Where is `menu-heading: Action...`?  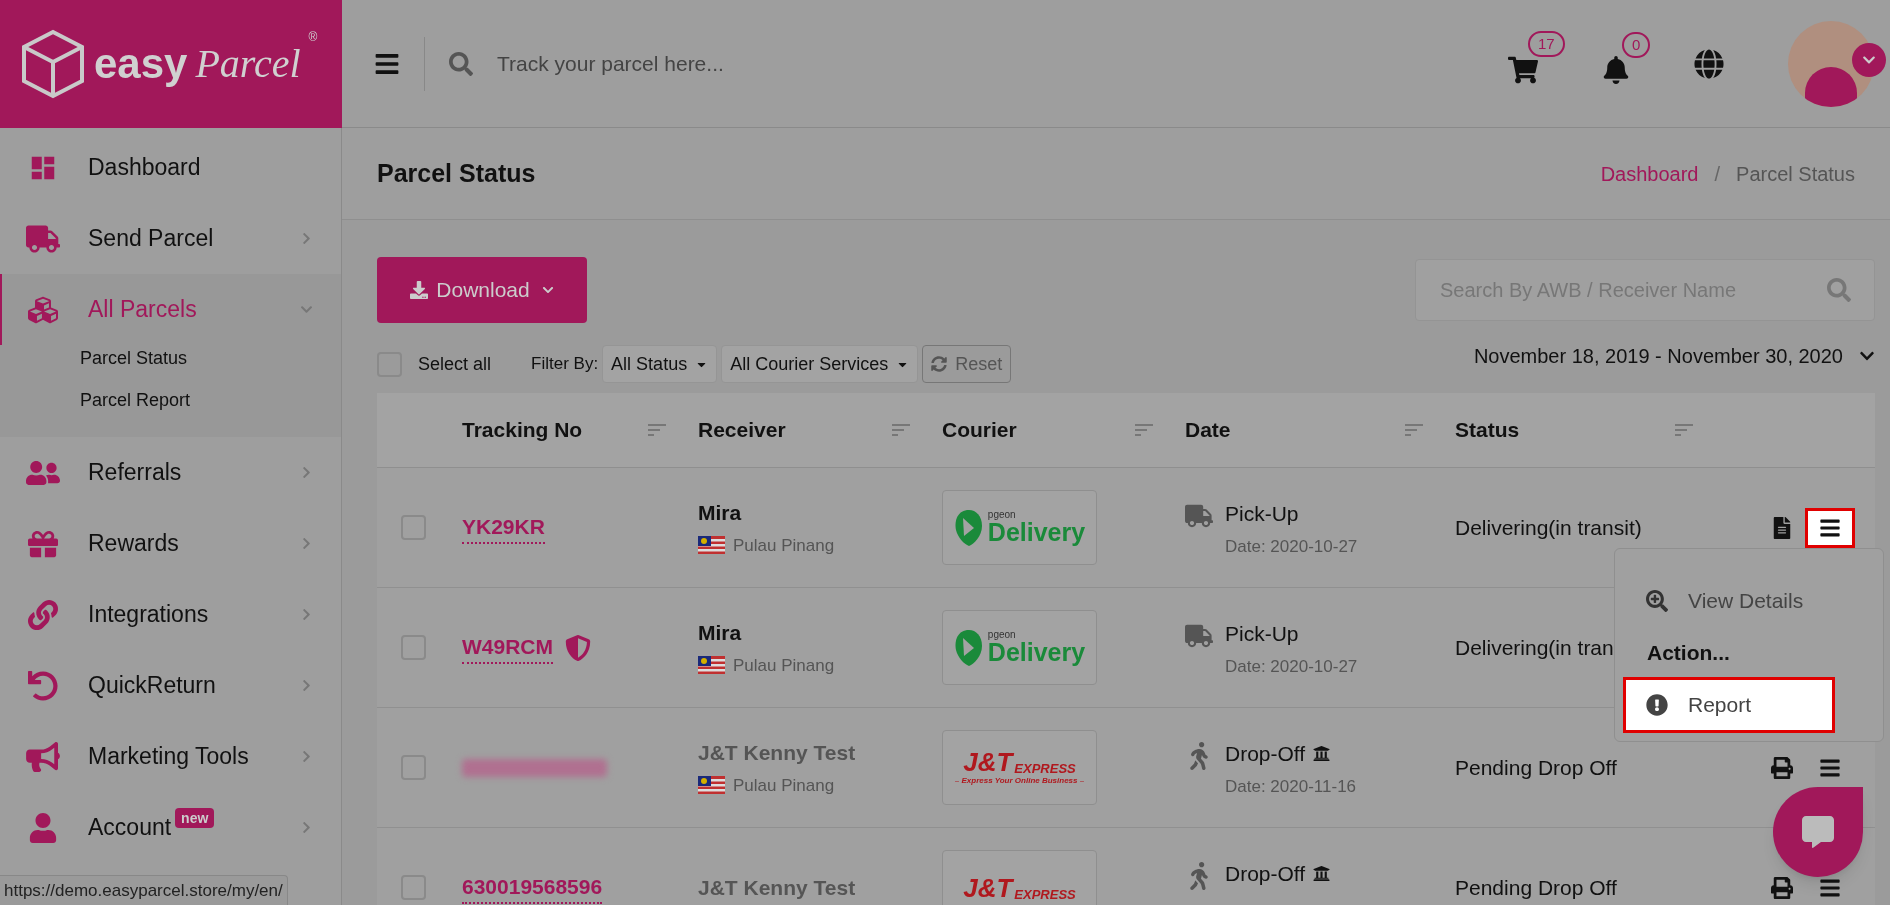 menu-heading: Action... is located at coordinates (1688, 653).